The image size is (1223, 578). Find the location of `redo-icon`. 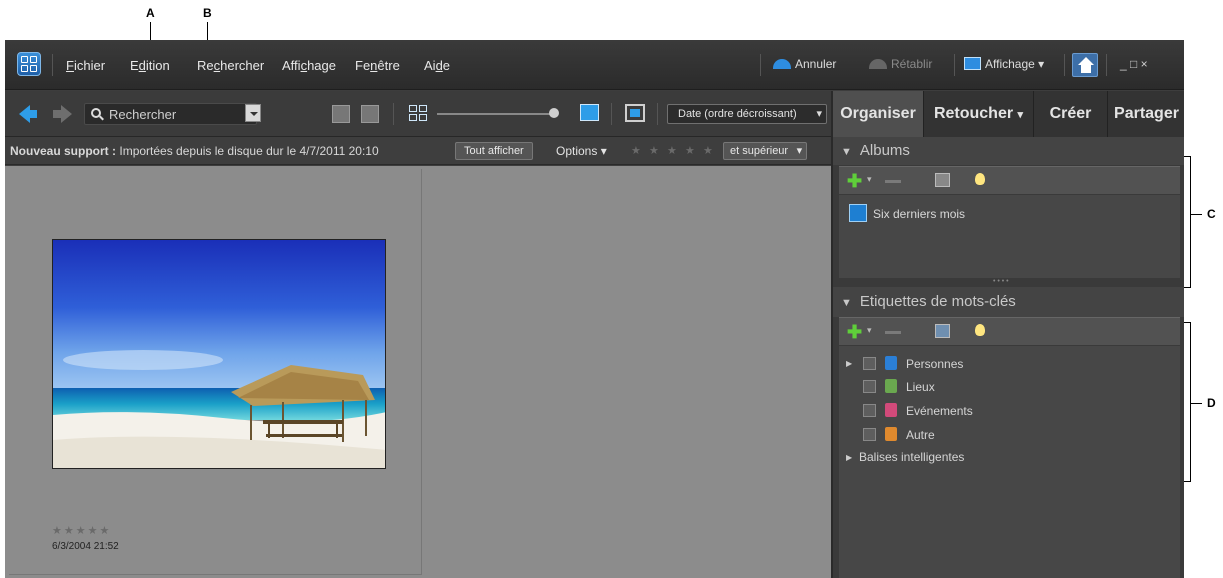

redo-icon is located at coordinates (878, 64).